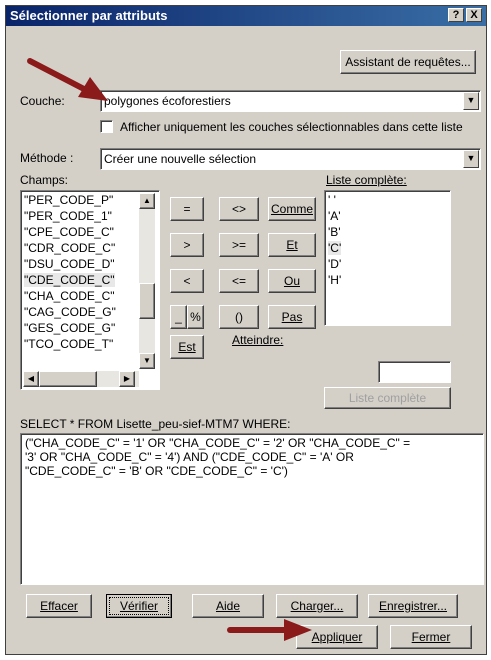 The height and width of the screenshot is (660, 491). I want to click on fermer-button: Fermer, so click(431, 637).